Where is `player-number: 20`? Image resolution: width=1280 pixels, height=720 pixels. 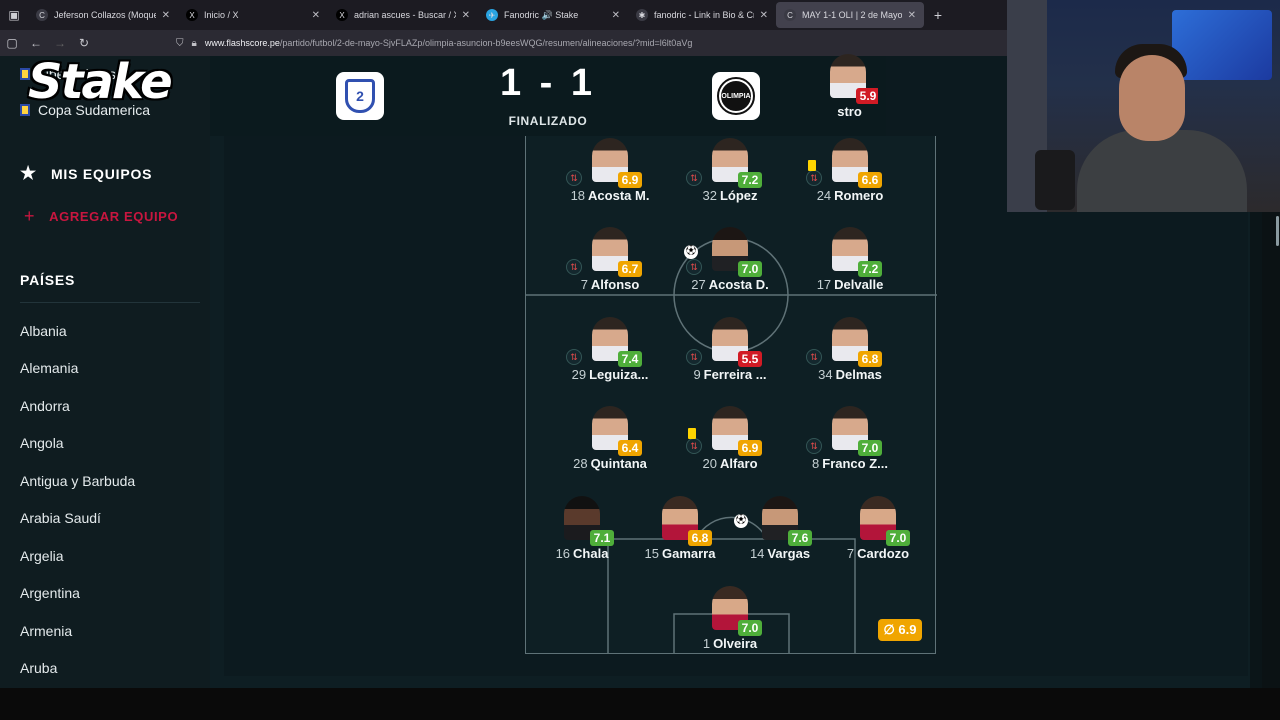 player-number: 20 is located at coordinates (709, 463).